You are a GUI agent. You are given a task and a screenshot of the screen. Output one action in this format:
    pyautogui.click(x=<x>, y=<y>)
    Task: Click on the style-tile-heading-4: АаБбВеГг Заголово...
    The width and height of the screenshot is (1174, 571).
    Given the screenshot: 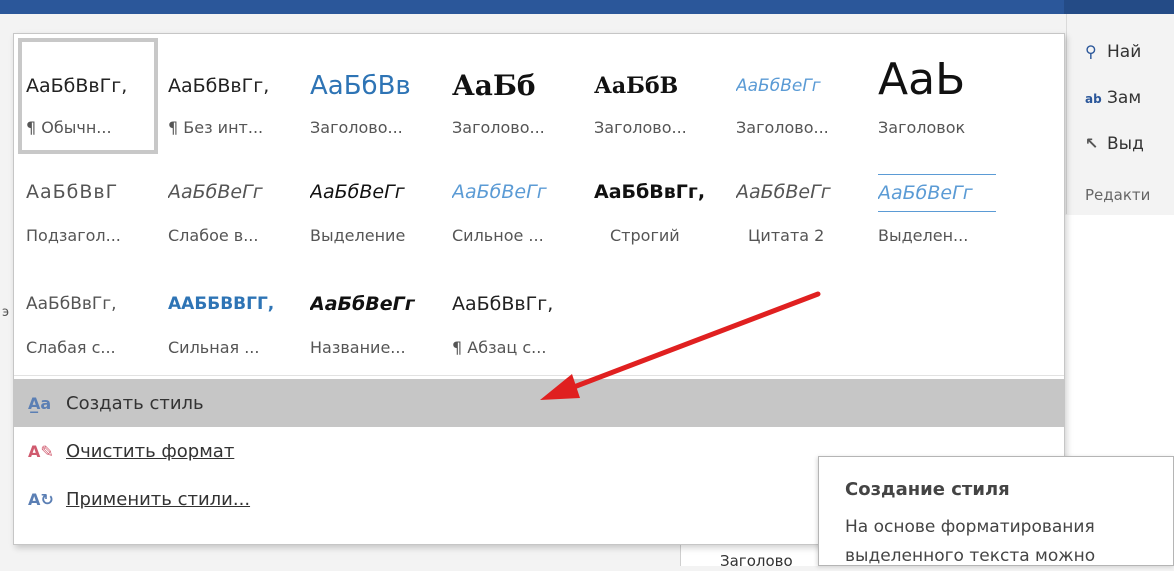 What is the action you would take?
    pyautogui.click(x=798, y=96)
    